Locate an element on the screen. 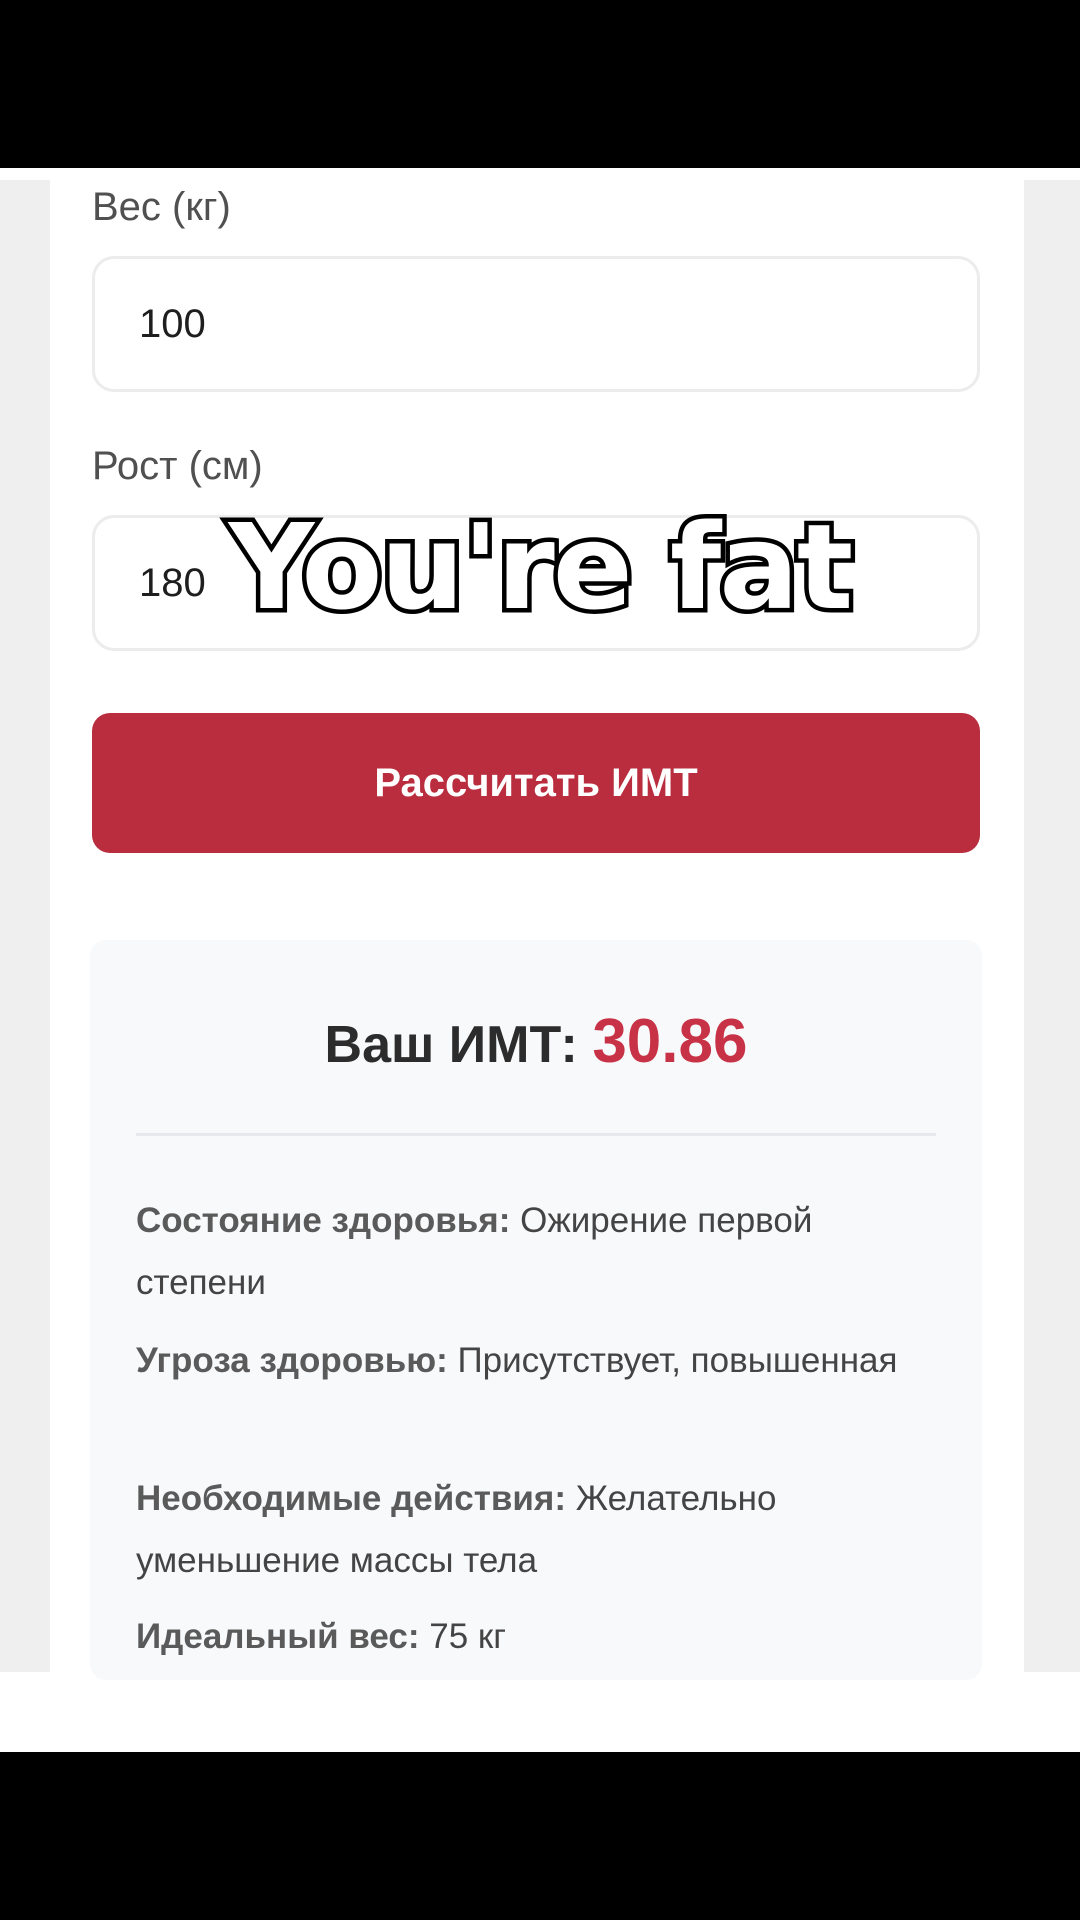 The width and height of the screenshot is (1080, 1920). height-label: Рост (см) is located at coordinates (177, 466).